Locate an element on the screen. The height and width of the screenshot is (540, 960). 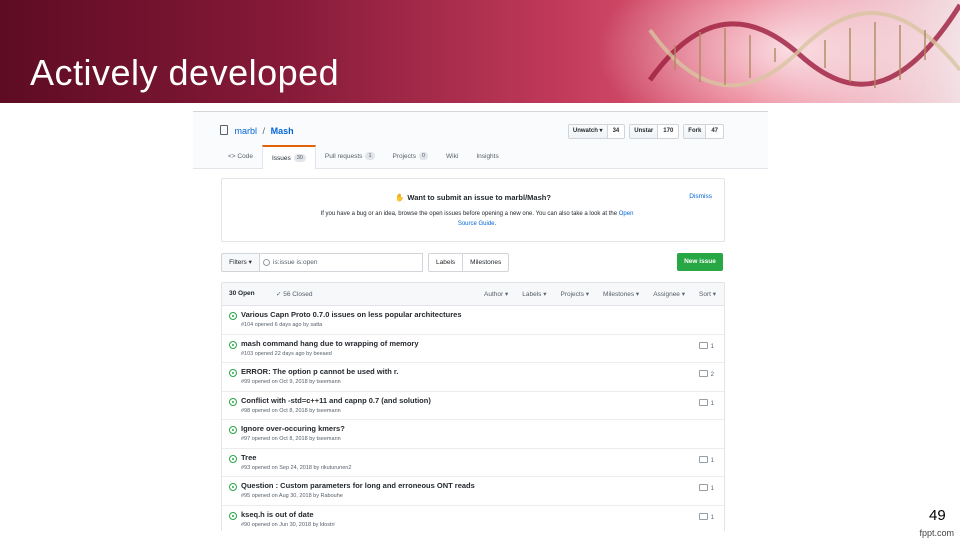
footer-watermark: fppt.com is located at coordinates (936, 533).